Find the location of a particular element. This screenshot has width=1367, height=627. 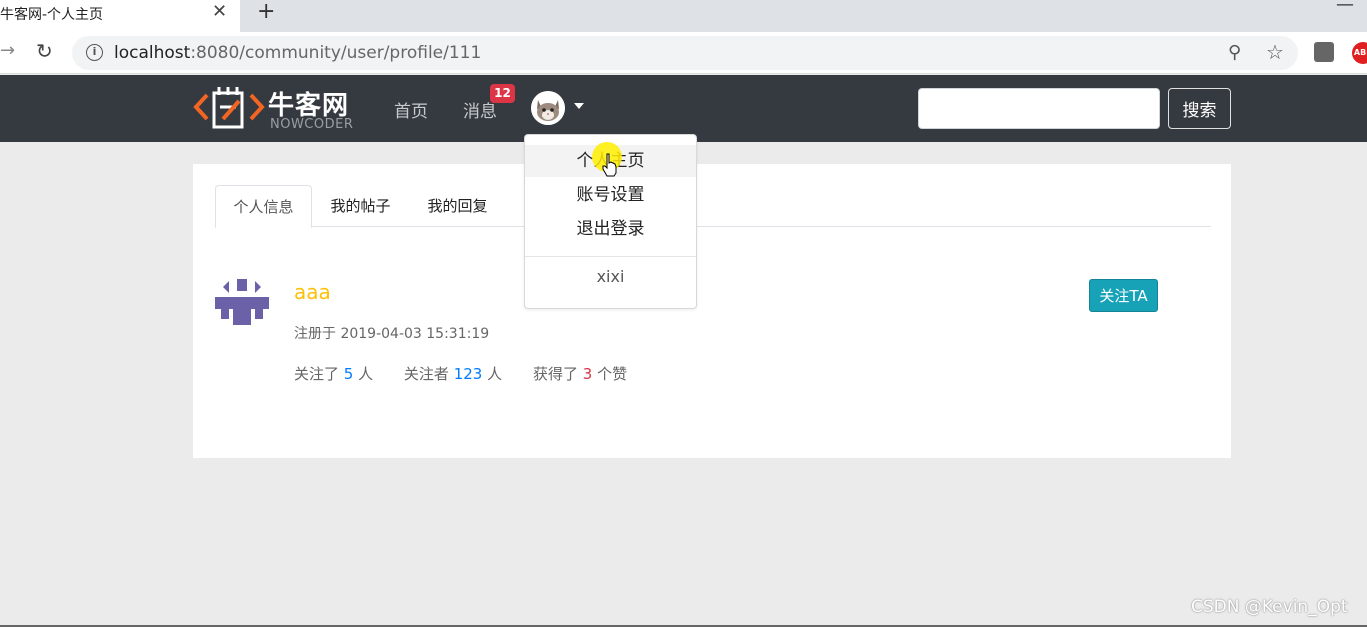

chevron-down-icon is located at coordinates (579, 106).